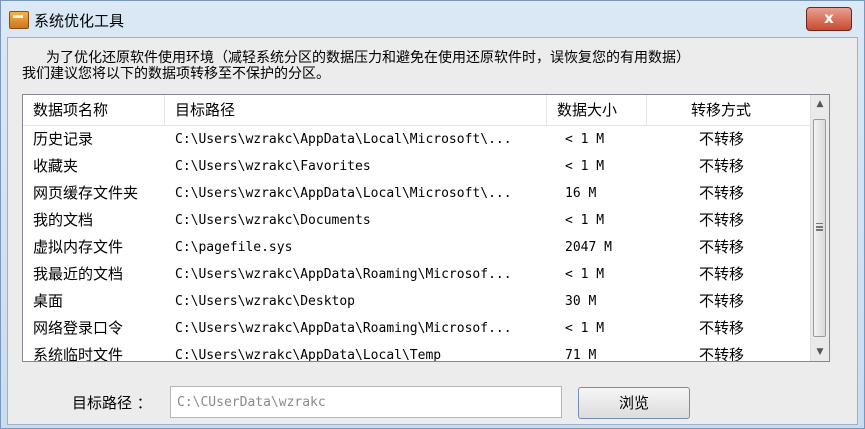 The width and height of the screenshot is (865, 429). I want to click on notice-line-2: 我们建议您将以下的数据项转移至不保护的分区。, so click(176, 74).